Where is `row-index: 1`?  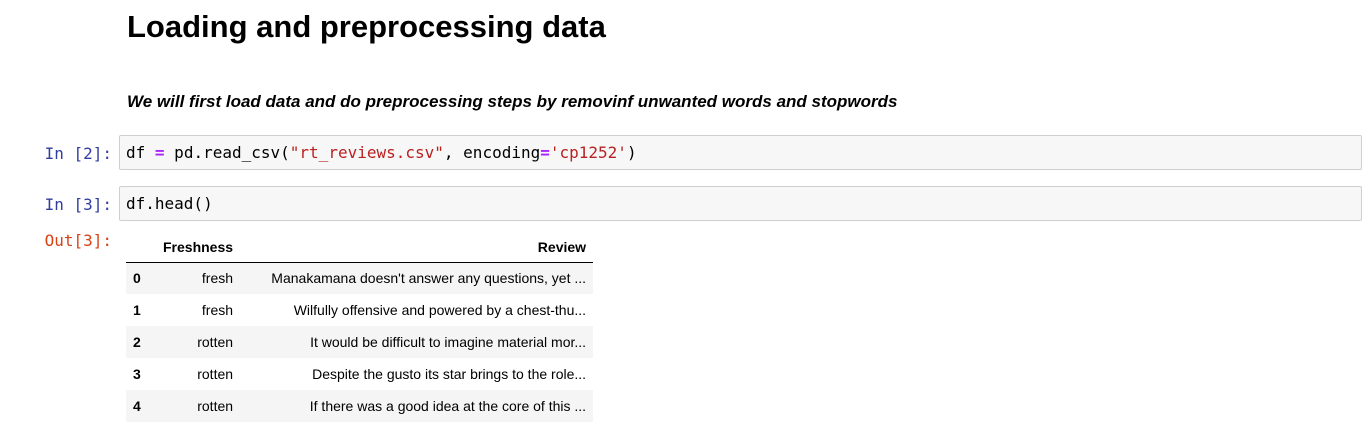
row-index: 1 is located at coordinates (137, 310).